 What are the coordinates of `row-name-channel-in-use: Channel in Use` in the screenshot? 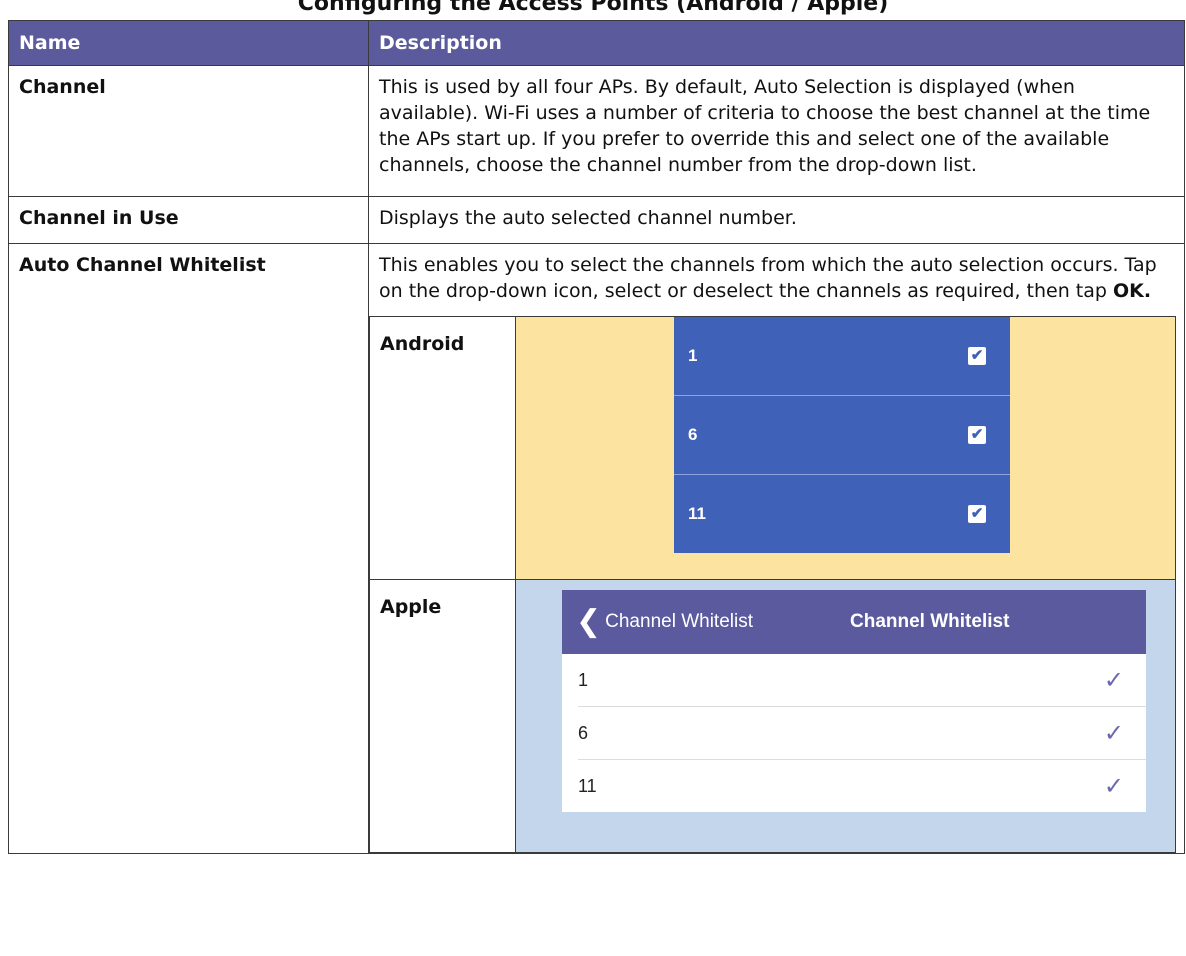 It's located at (188, 220).